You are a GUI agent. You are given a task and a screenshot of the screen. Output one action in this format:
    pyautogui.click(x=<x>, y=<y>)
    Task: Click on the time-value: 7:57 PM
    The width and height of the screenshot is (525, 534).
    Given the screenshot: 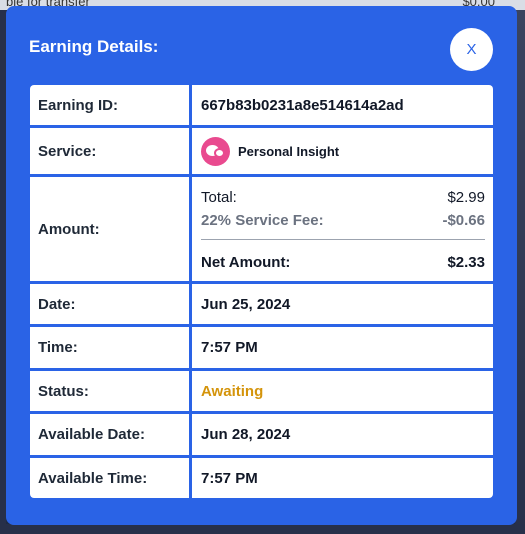 What is the action you would take?
    pyautogui.click(x=342, y=347)
    